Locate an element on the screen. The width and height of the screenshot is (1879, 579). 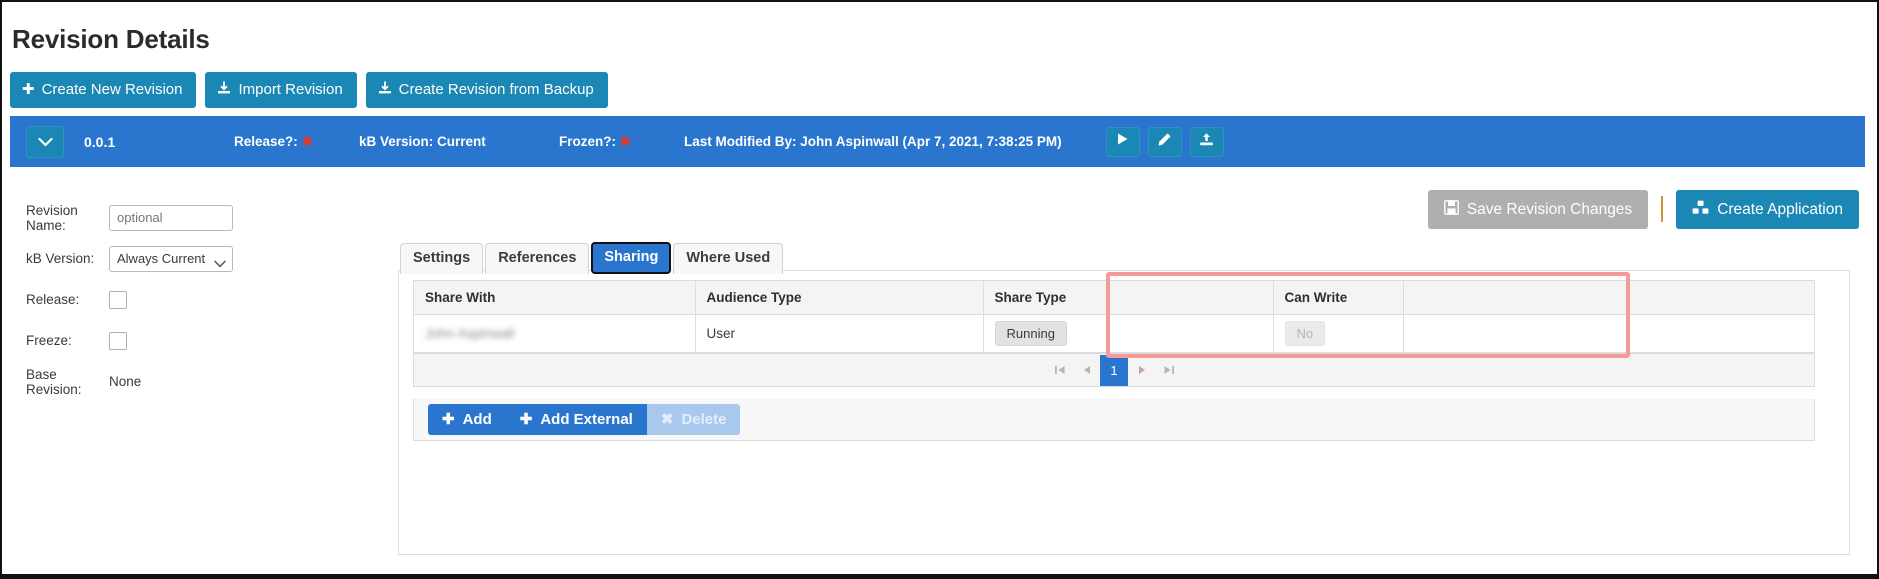
pencil-icon is located at coordinates (1164, 142).